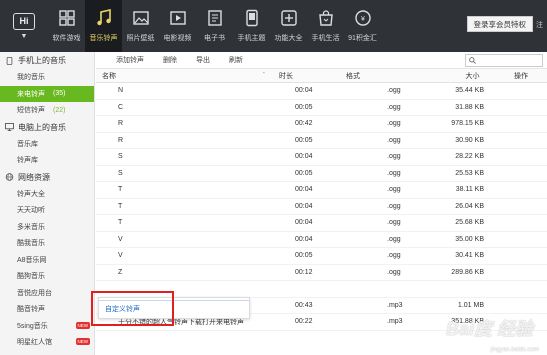 This screenshot has height=355, width=547. Describe the element at coordinates (236, 60) in the screenshot. I see `refresh-button: 刷新` at that location.